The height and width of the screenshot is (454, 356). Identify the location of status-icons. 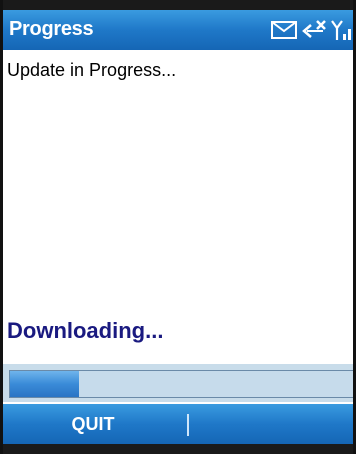
(312, 30).